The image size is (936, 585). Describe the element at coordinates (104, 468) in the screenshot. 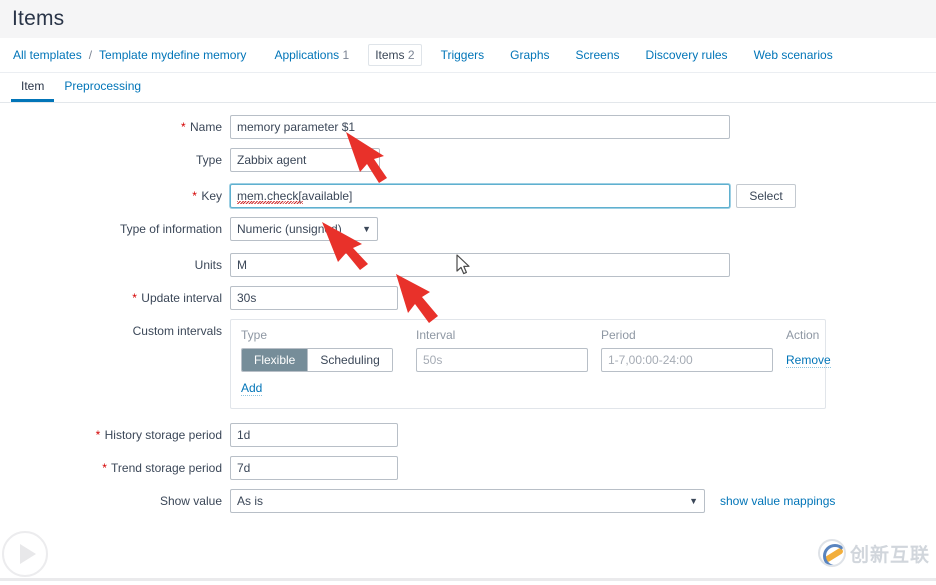

I see `trend-storage-period-required-marker: *` at that location.